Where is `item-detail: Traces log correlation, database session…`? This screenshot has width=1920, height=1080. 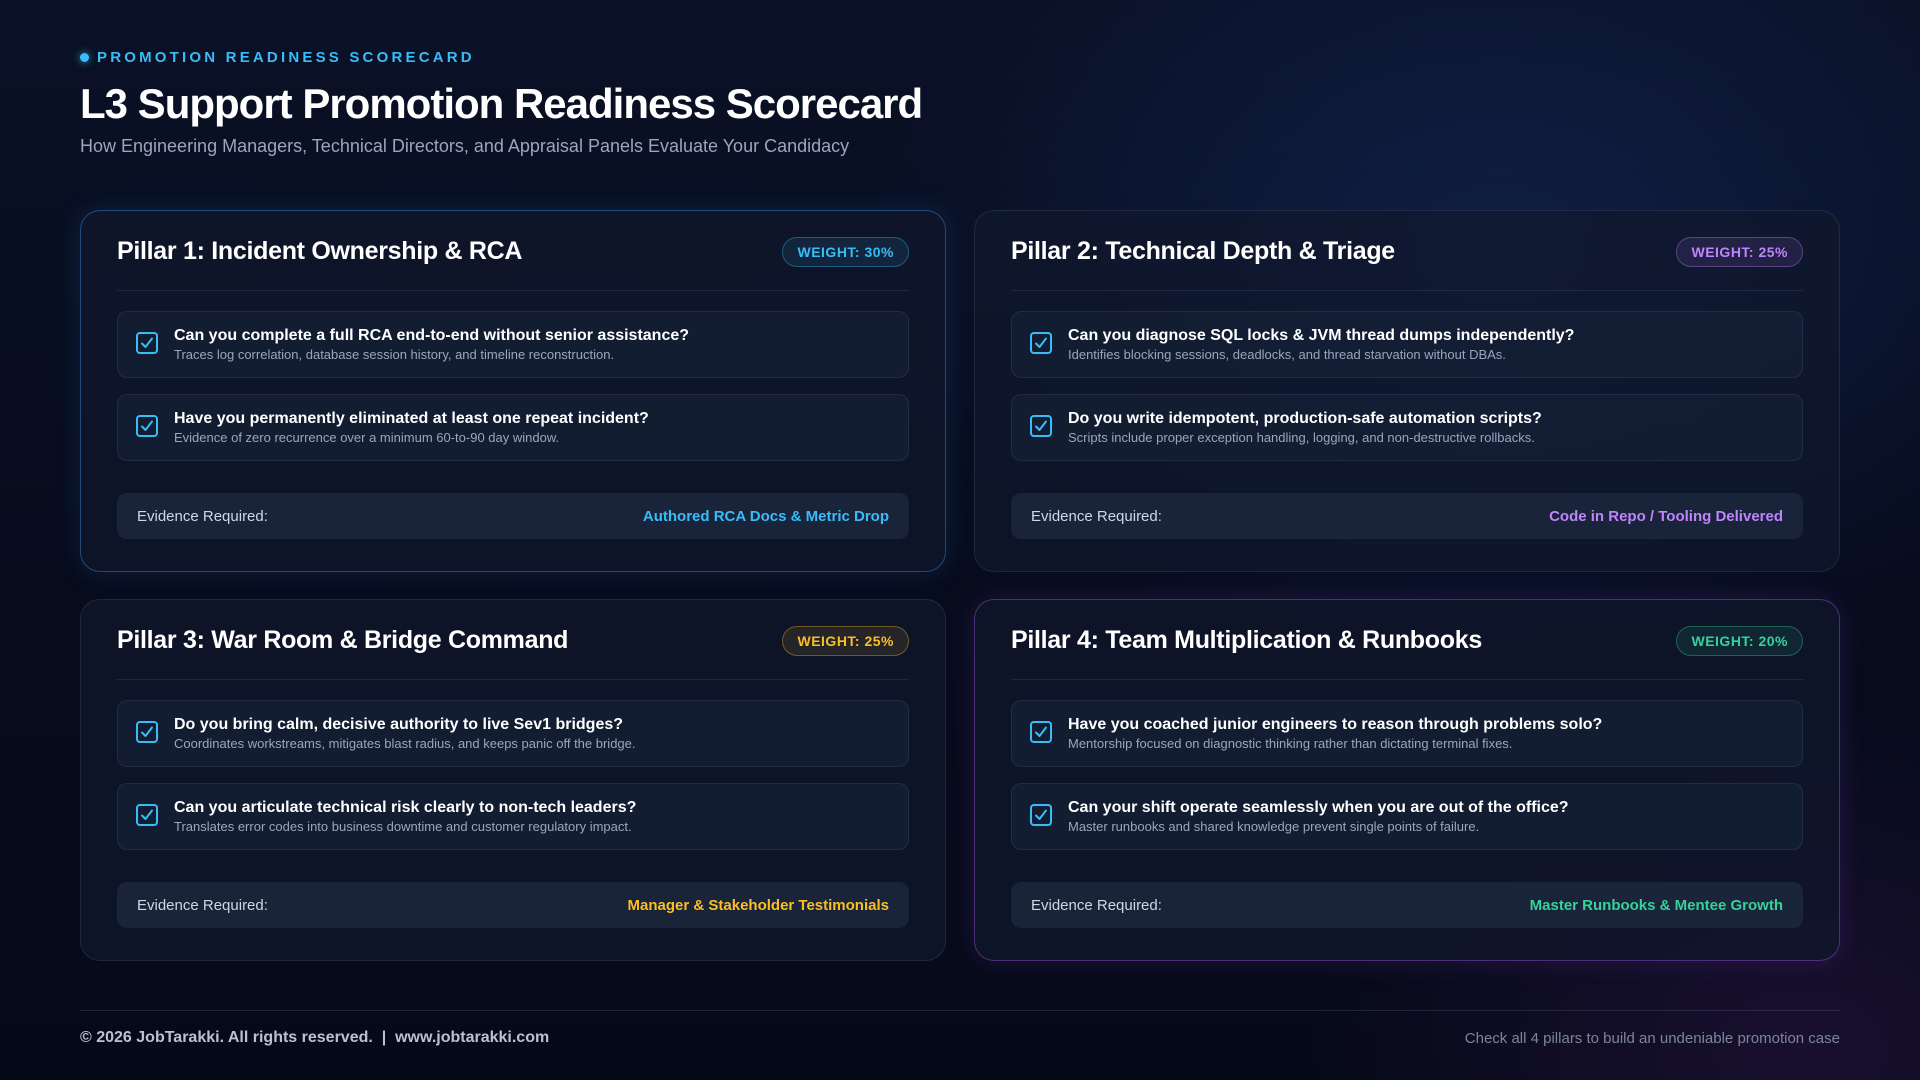
item-detail: Traces log correlation, database session… is located at coordinates (394, 354).